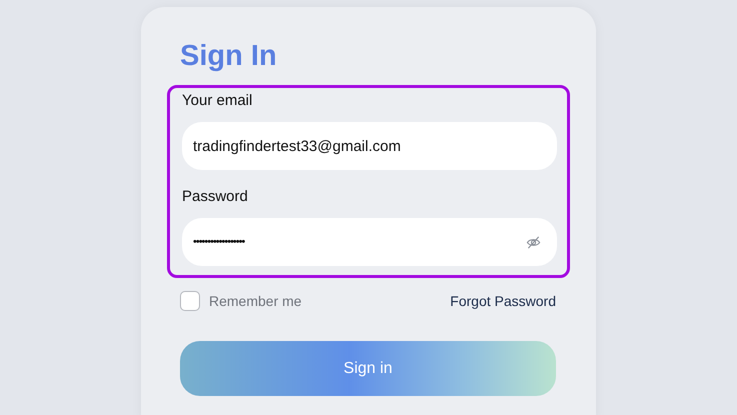 The width and height of the screenshot is (737, 415). I want to click on remember-label: Remember me, so click(255, 301).